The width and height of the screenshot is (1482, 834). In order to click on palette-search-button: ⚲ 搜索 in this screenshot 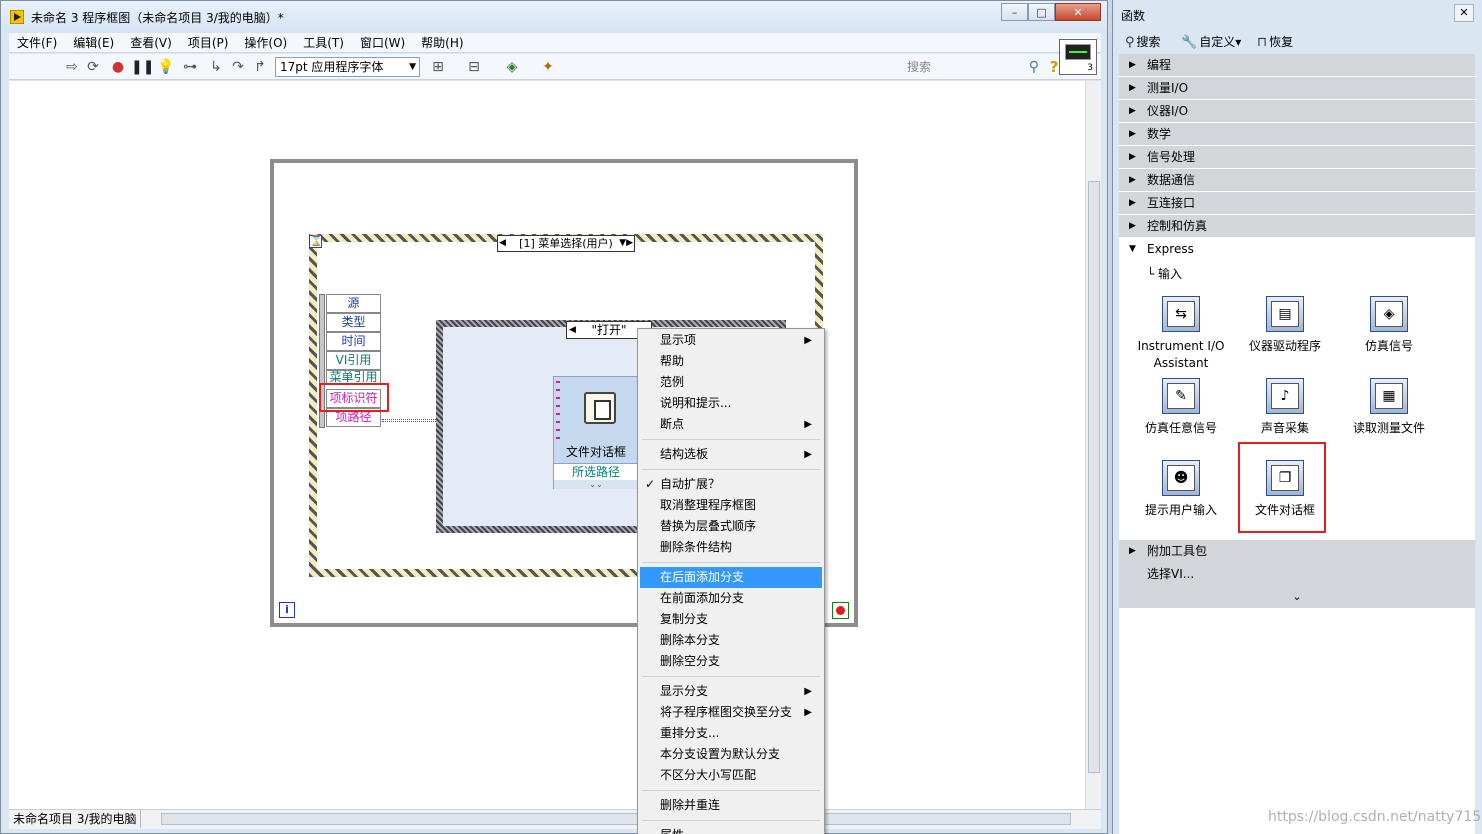, I will do `click(1143, 42)`.